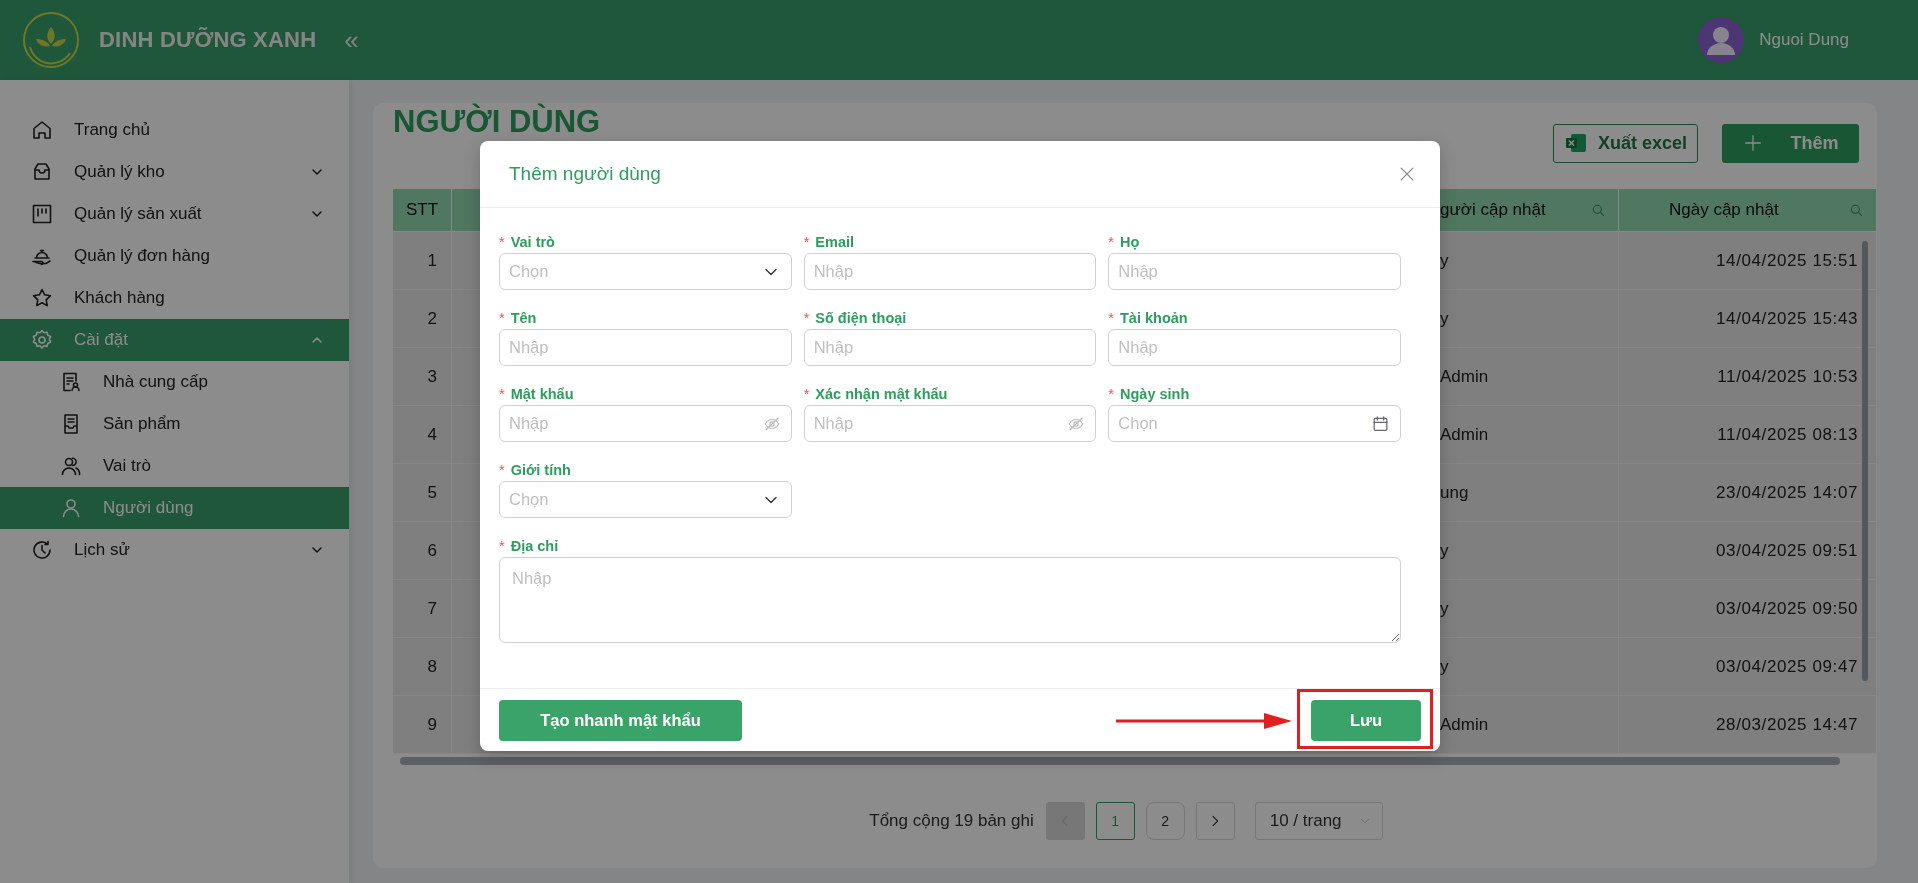 This screenshot has width=1918, height=883. What do you see at coordinates (1215, 821) in the screenshot?
I see `next-page-button` at bounding box center [1215, 821].